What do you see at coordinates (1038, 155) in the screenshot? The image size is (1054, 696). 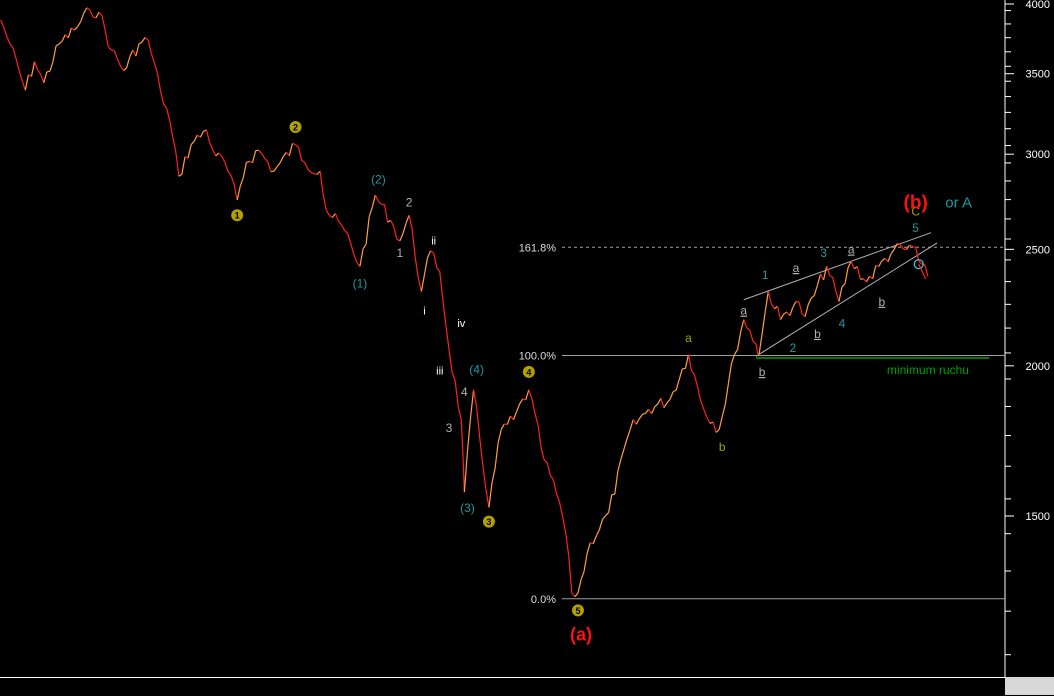 I see `y-tick-label: 3000` at bounding box center [1038, 155].